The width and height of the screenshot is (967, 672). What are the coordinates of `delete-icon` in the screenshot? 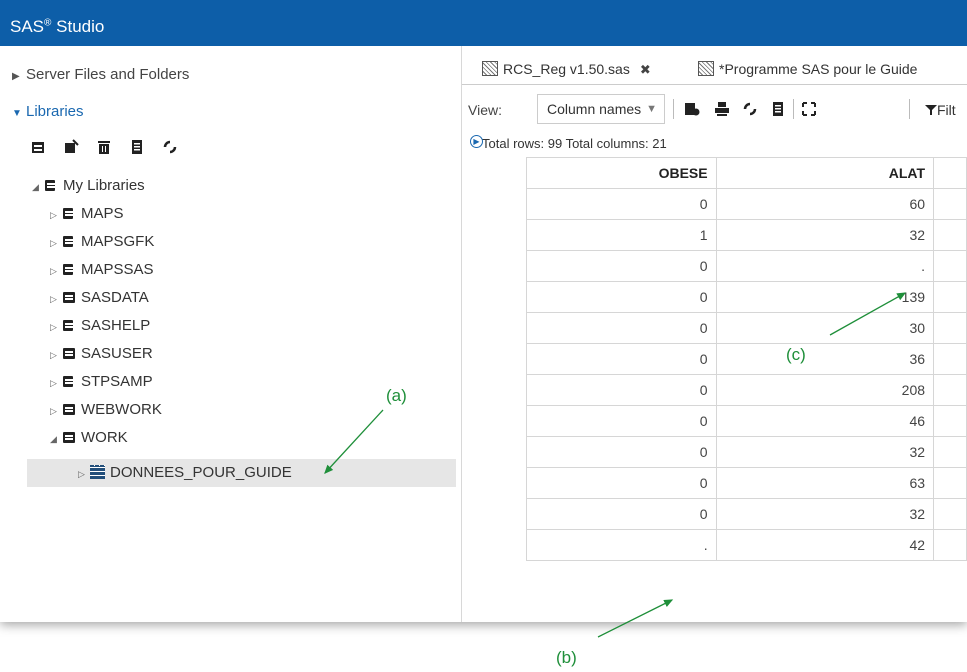 It's located at (104, 147).